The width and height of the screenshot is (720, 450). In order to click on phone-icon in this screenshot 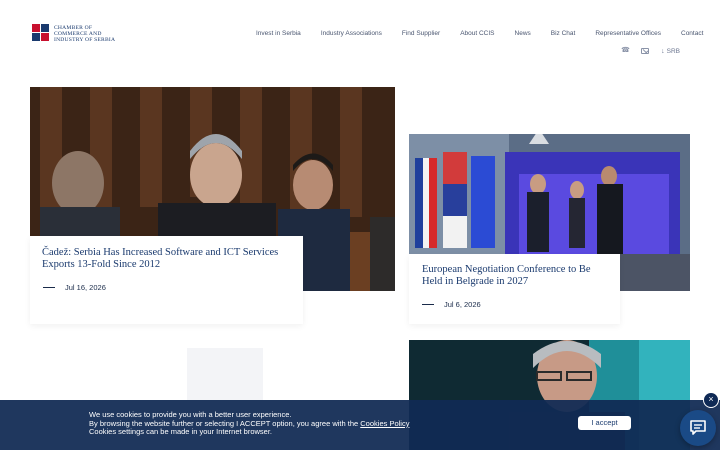, I will do `click(625, 50)`.